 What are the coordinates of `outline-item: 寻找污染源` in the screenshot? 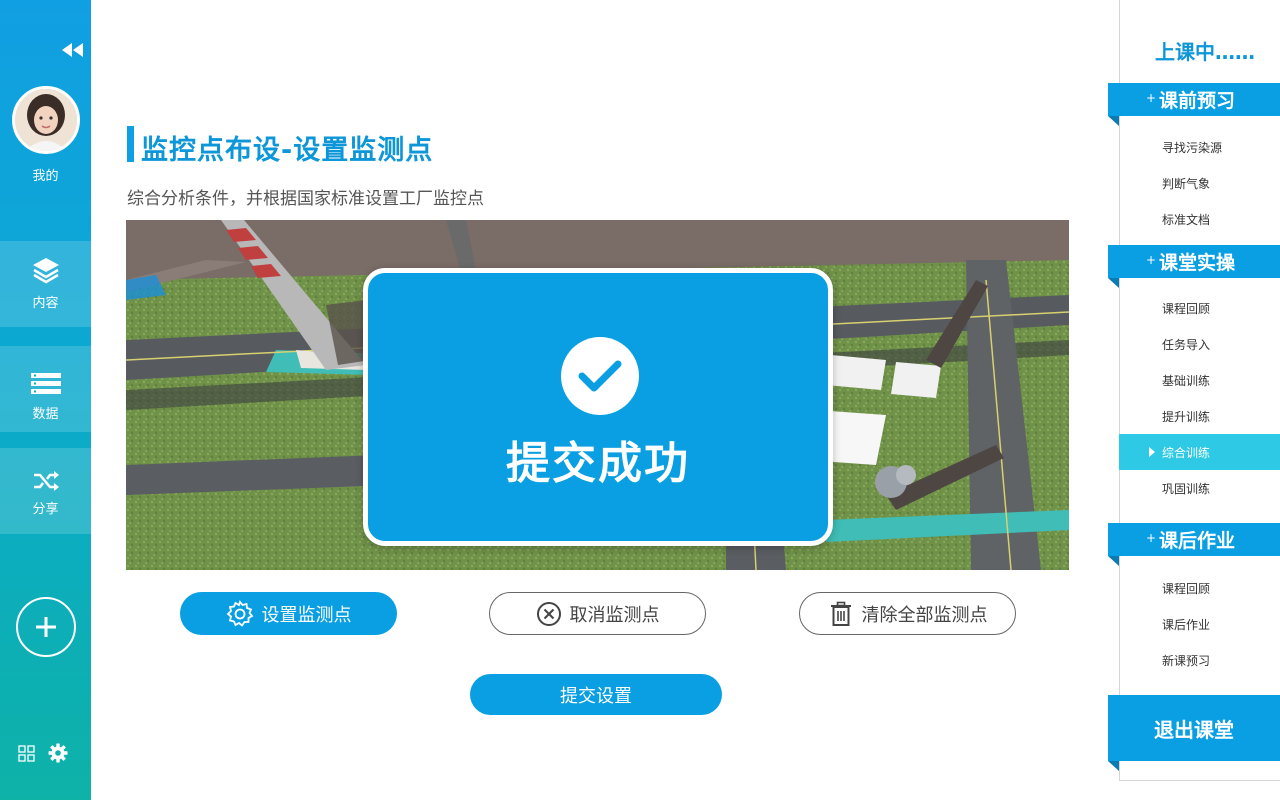 It's located at (1199, 147).